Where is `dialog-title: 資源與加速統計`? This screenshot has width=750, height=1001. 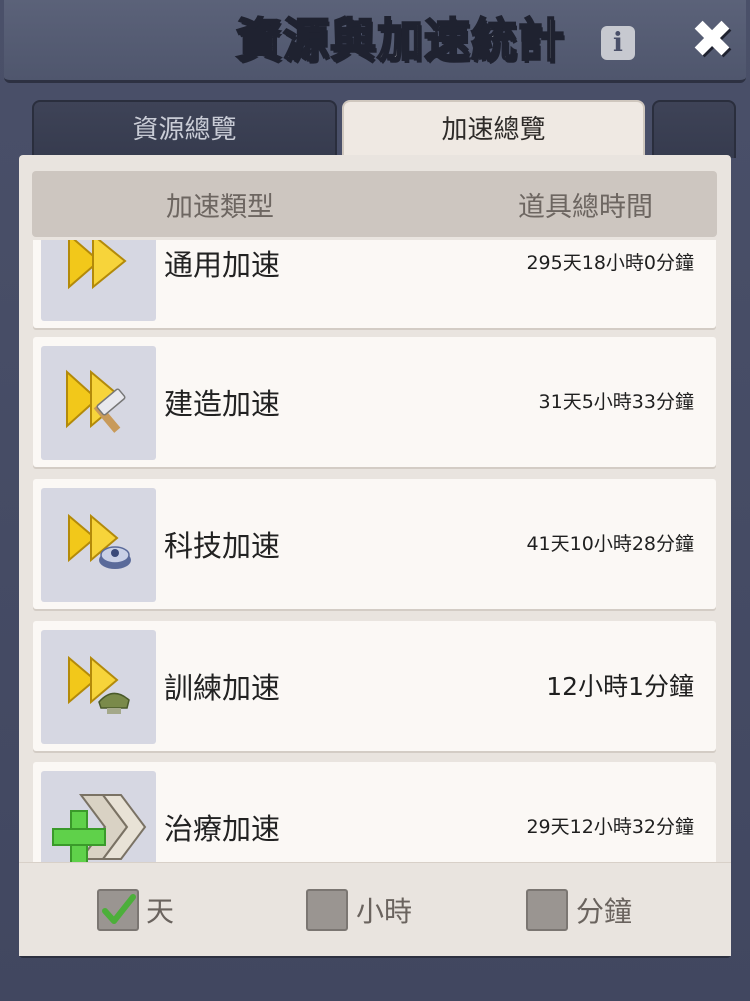 dialog-title: 資源與加速統計 is located at coordinates (400, 40).